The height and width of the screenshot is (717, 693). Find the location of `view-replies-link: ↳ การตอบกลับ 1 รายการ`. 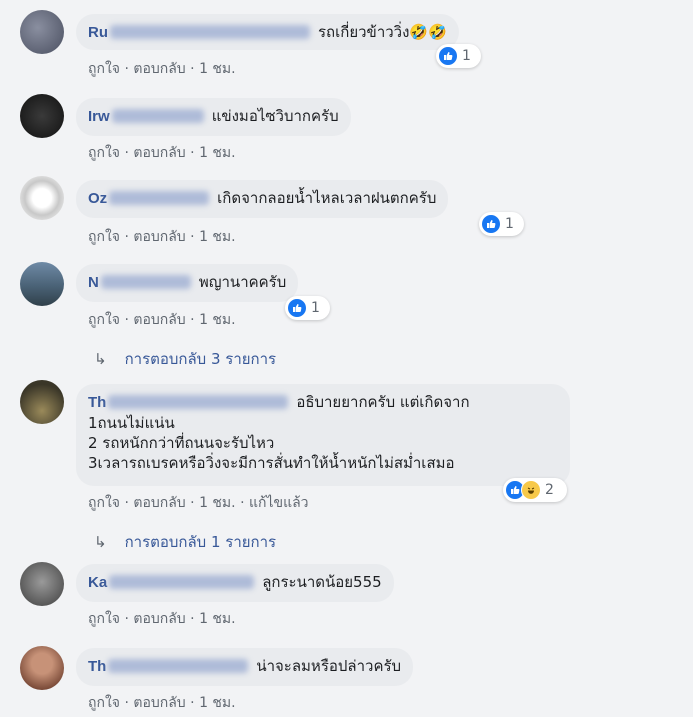

view-replies-link: ↳ การตอบกลับ 1 รายการ is located at coordinates (185, 542).